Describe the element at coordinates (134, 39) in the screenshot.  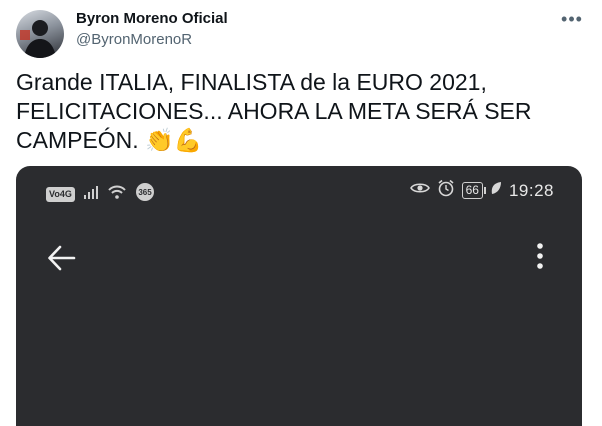
I see `author-handle: @ByronMorenoR` at that location.